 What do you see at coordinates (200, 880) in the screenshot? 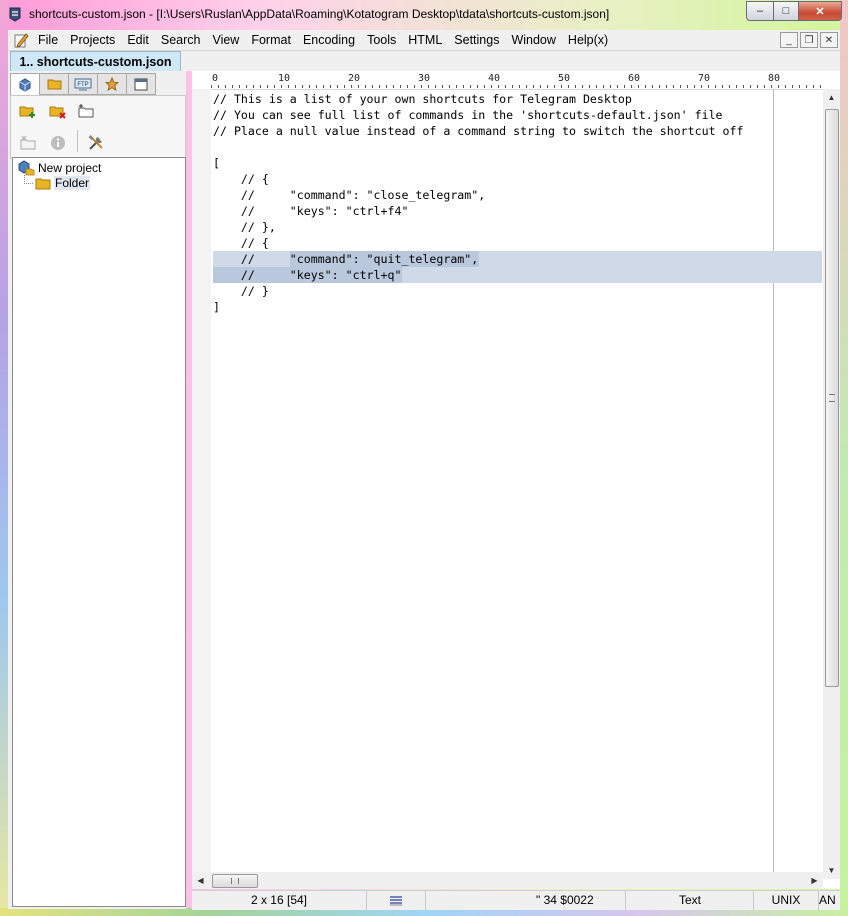
I see `scroll-left-icon: ◀` at bounding box center [200, 880].